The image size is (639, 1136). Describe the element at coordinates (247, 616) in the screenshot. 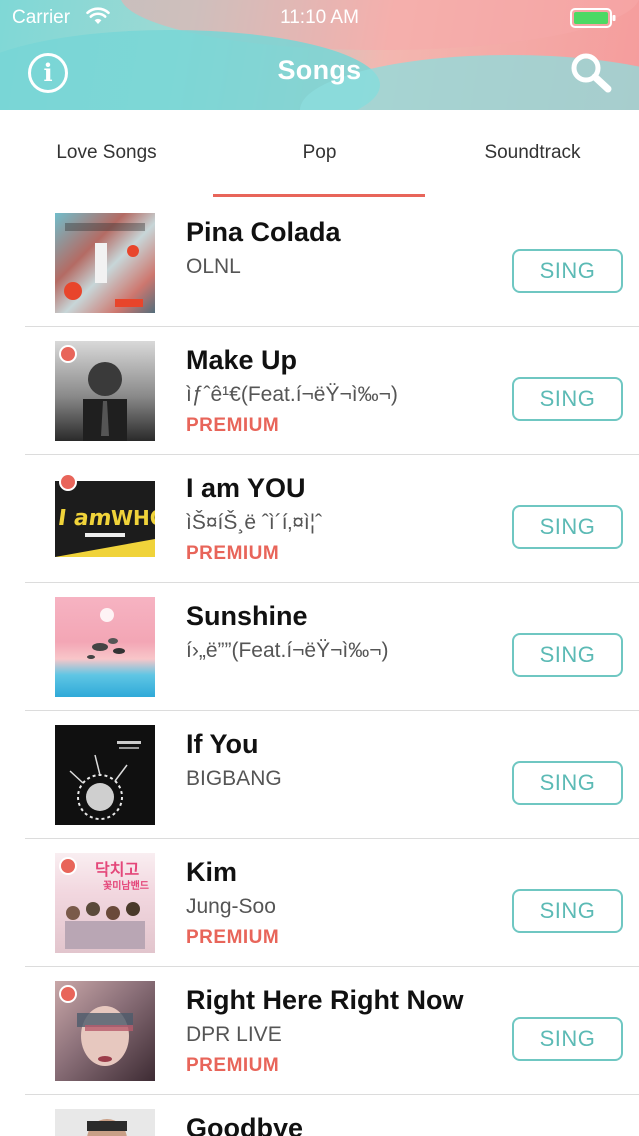

I see `song-title: Sunshine` at that location.